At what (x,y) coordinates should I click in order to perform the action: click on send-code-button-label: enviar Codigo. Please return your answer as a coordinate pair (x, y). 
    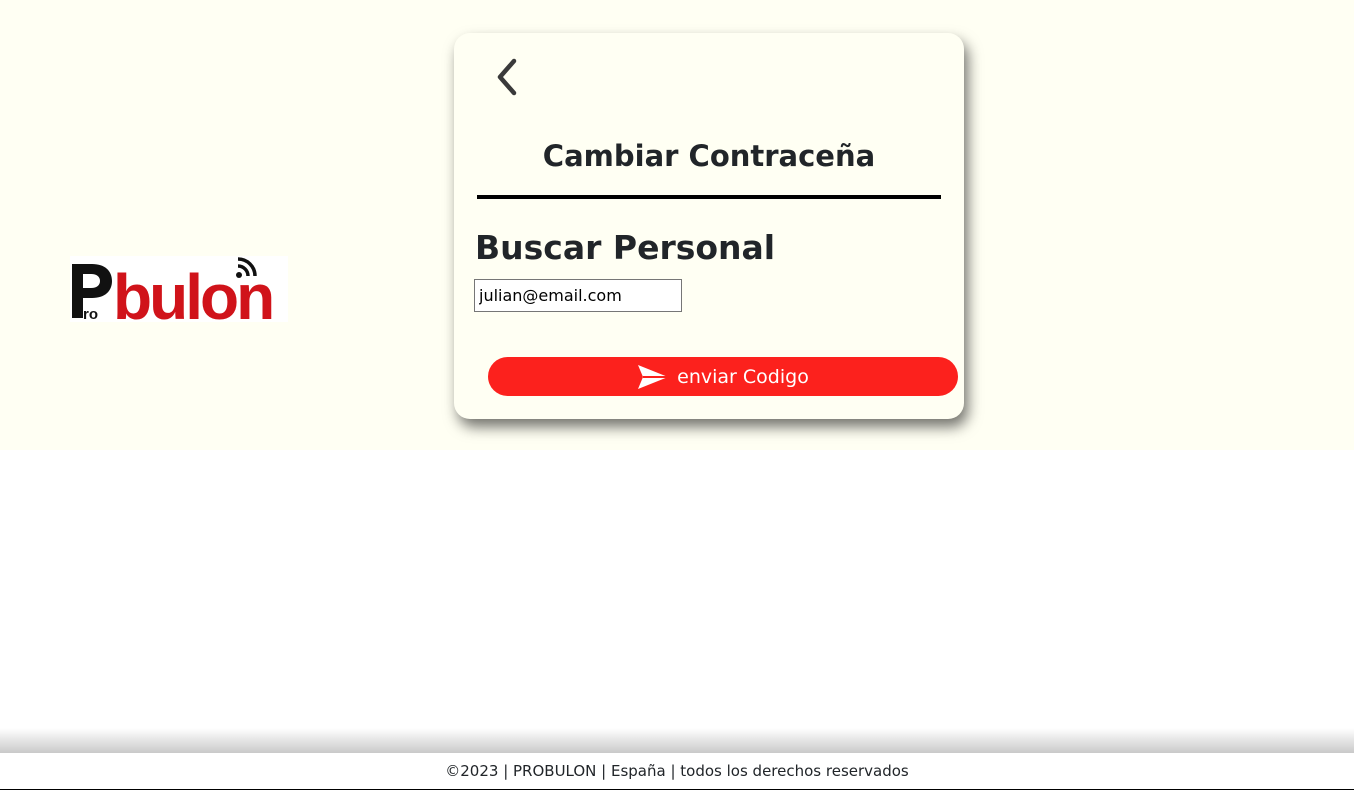
    Looking at the image, I should click on (743, 376).